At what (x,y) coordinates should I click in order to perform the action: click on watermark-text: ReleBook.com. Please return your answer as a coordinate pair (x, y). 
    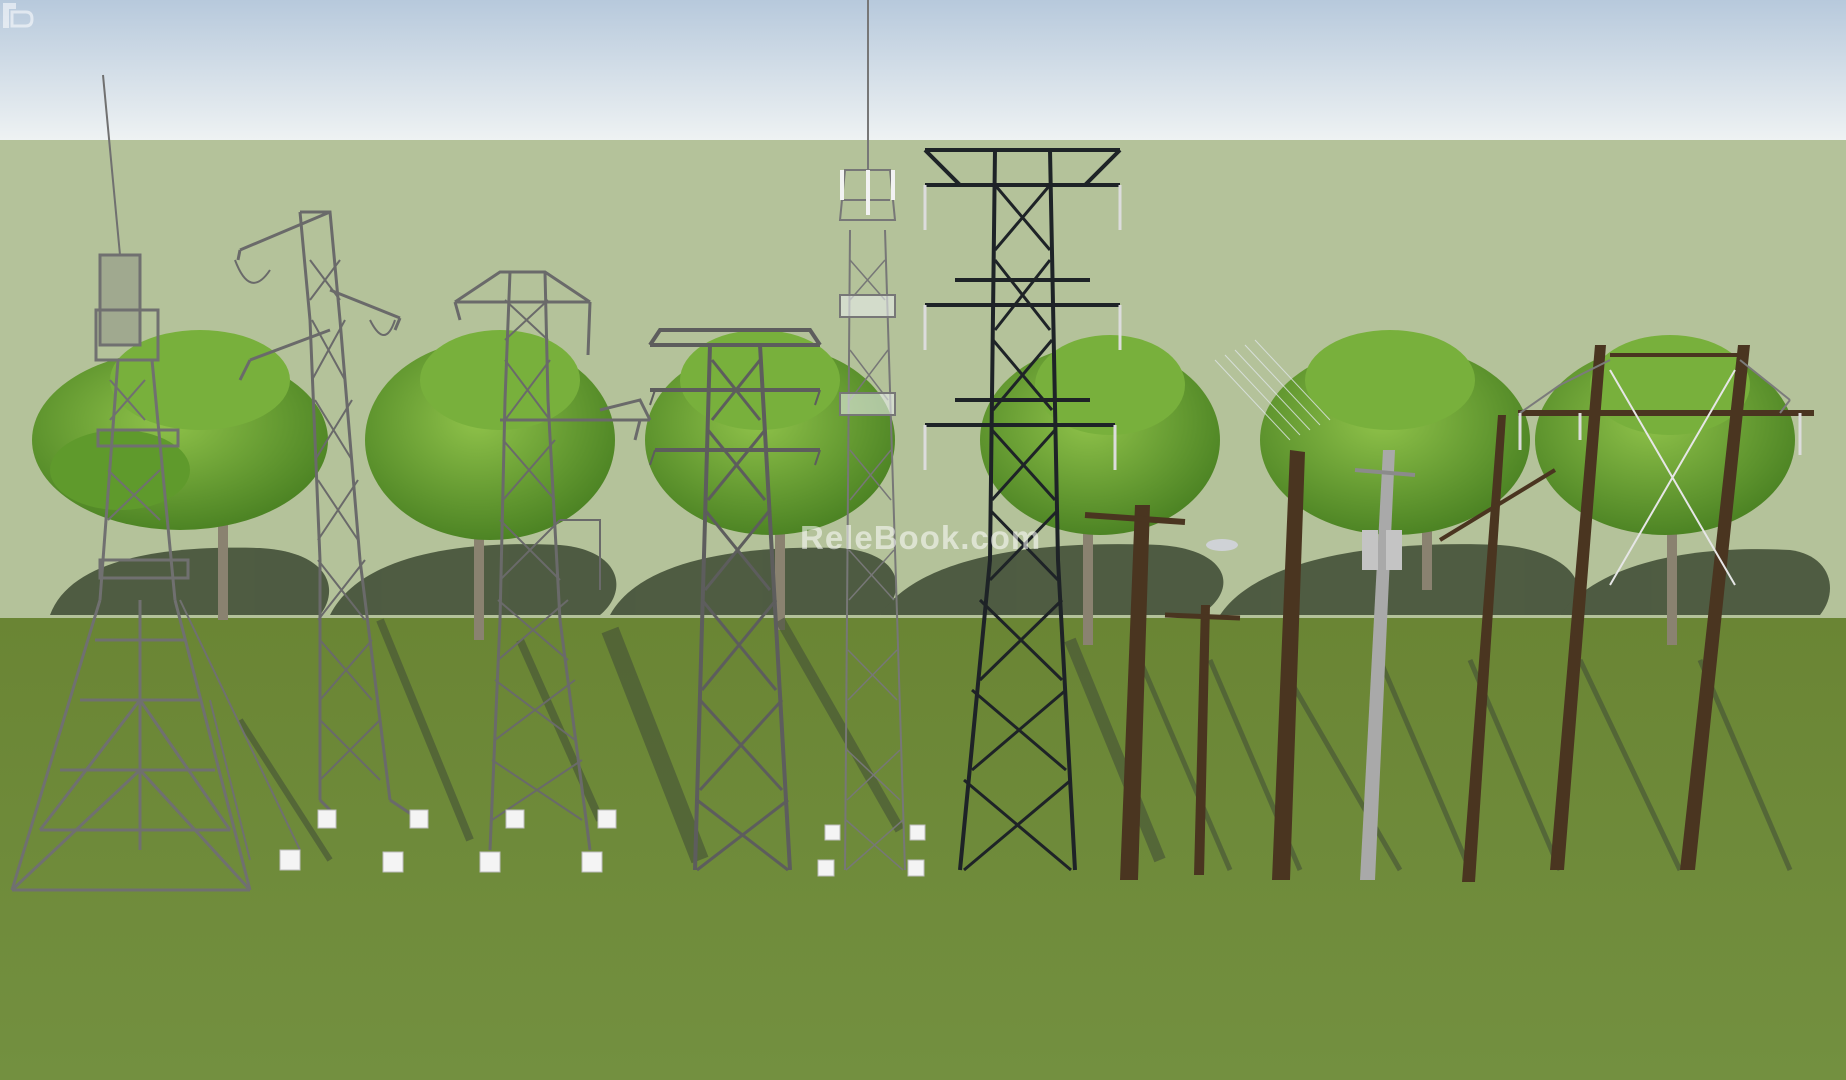
    Looking at the image, I should click on (921, 537).